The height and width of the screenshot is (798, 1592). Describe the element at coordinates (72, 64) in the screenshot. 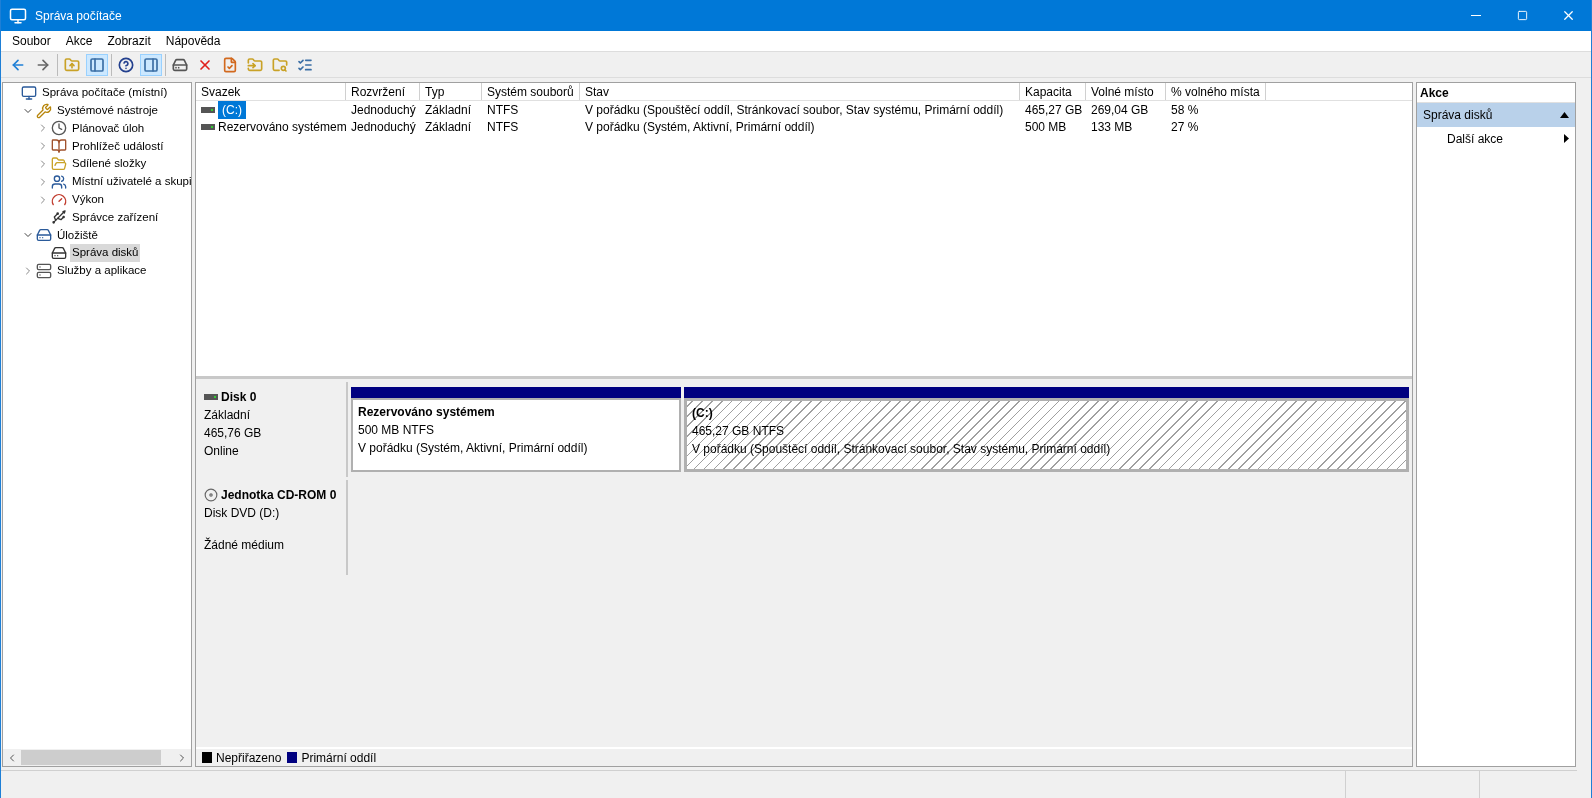

I see `folder-up-icon` at that location.